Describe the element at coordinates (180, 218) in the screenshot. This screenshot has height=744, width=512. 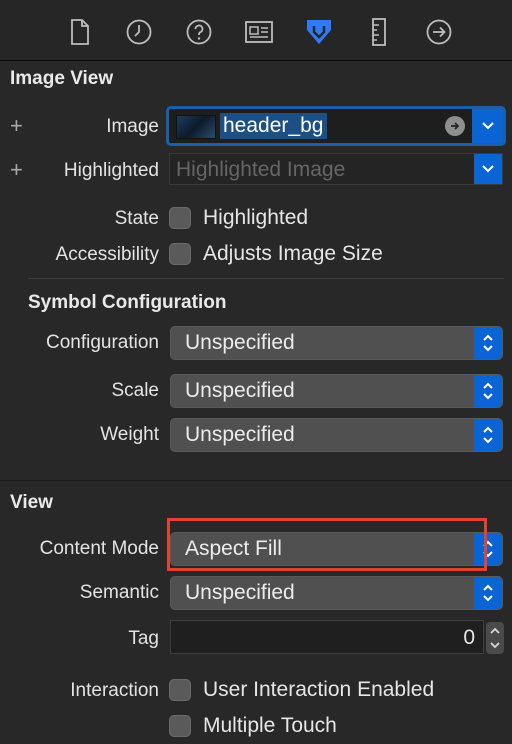
I see `state-highlighted-checkbox` at that location.